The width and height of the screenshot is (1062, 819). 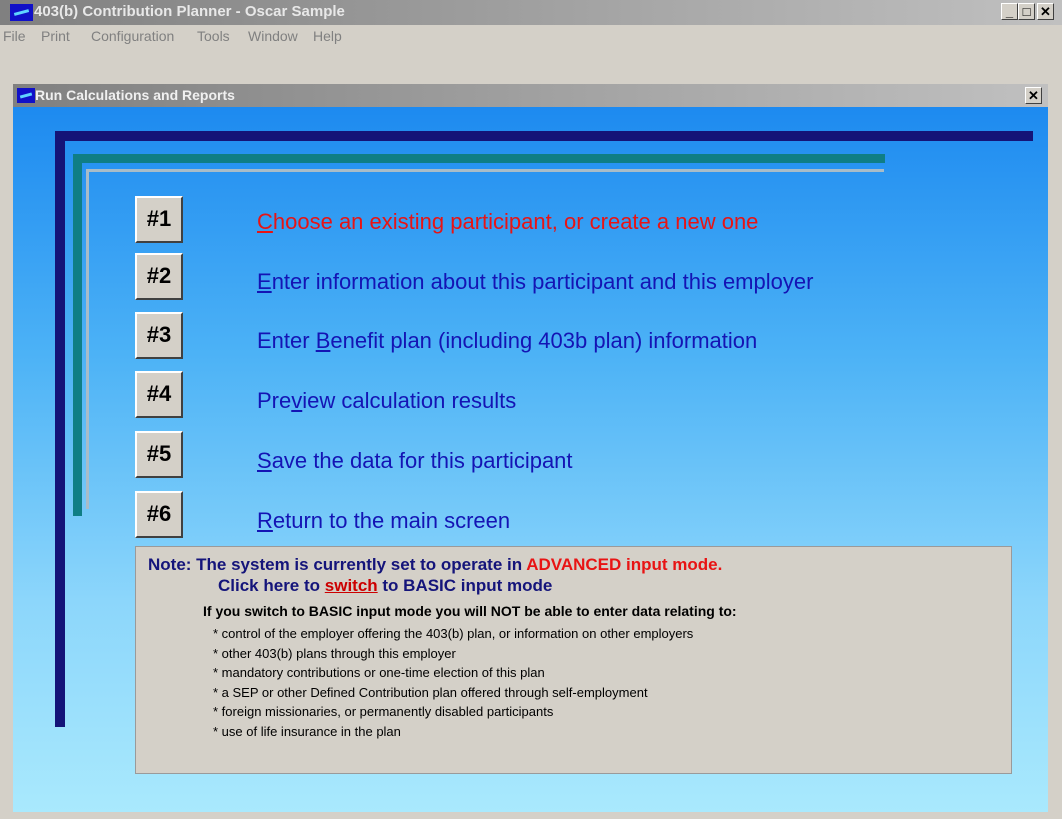 What do you see at coordinates (159, 454) in the screenshot?
I see `step-5-button: #5` at bounding box center [159, 454].